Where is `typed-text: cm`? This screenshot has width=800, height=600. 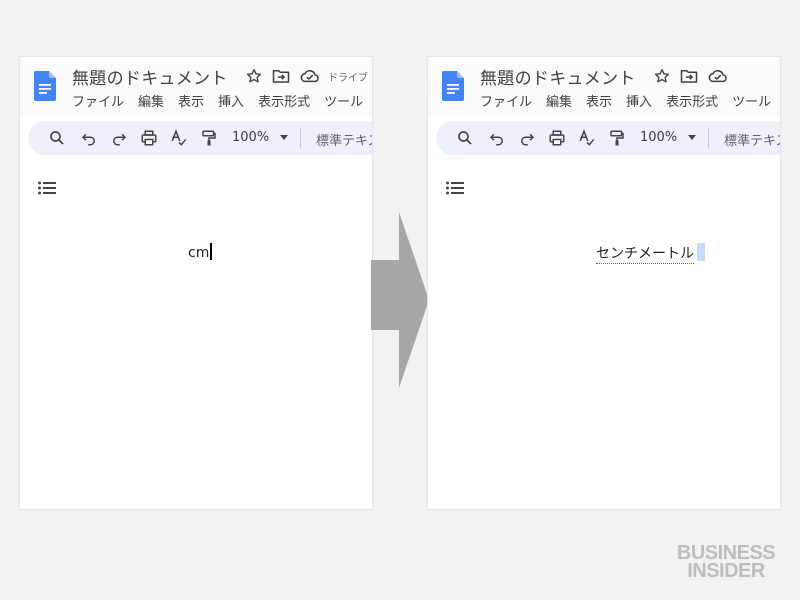
typed-text: cm is located at coordinates (199, 253).